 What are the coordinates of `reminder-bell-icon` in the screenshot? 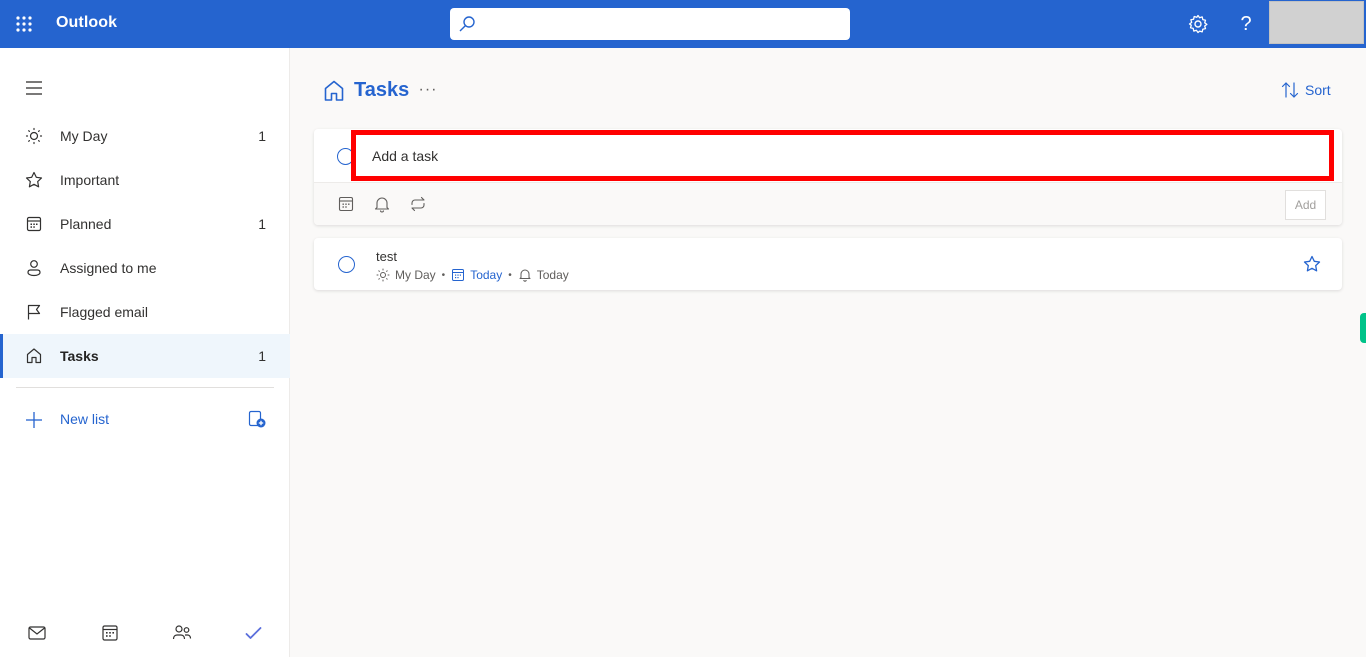 It's located at (382, 204).